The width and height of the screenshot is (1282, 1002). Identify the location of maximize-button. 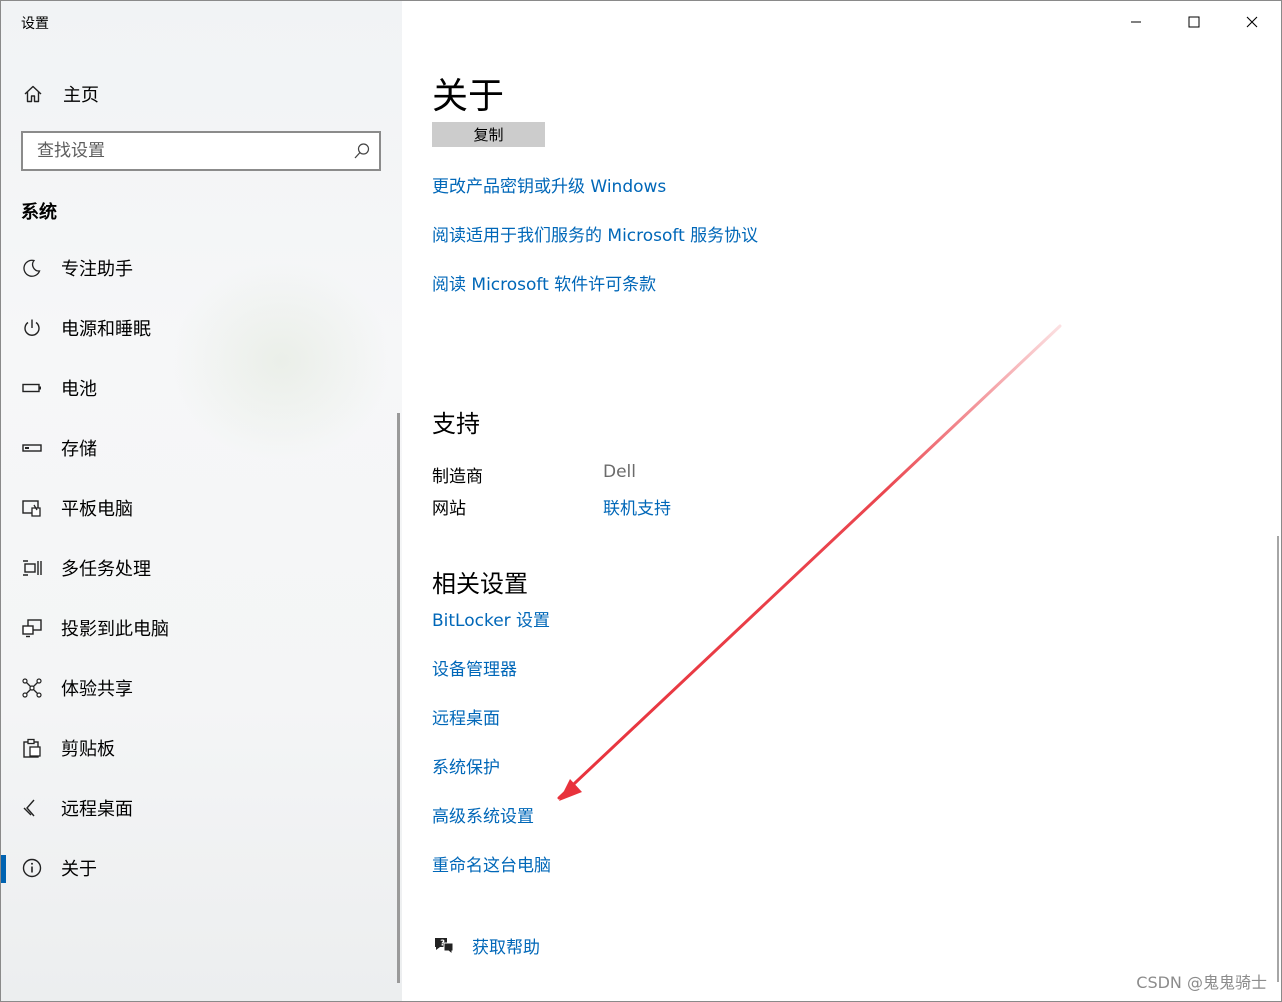
(1194, 22).